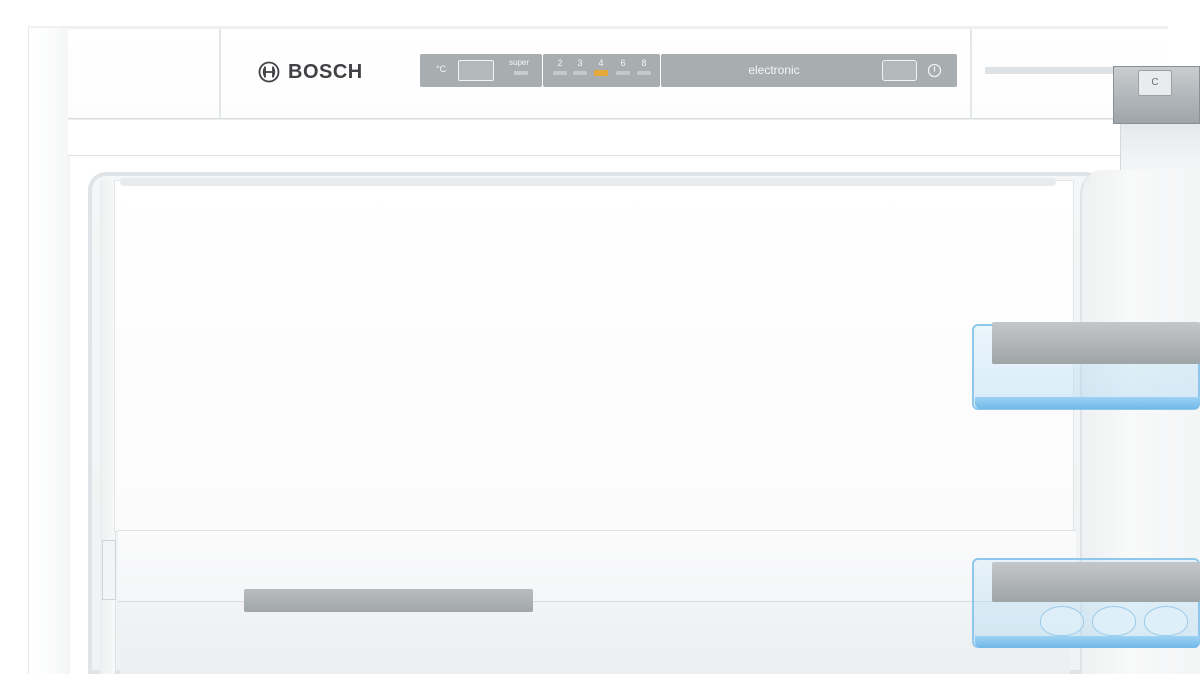  I want to click on level-label: 2, so click(560, 63).